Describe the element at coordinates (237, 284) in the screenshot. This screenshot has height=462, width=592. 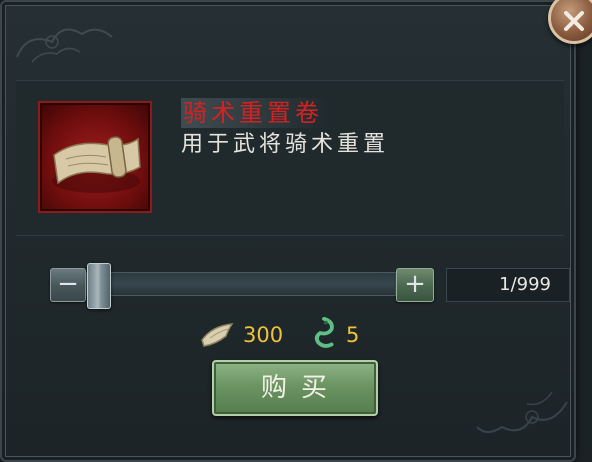
I see `quantity-slider-track` at that location.